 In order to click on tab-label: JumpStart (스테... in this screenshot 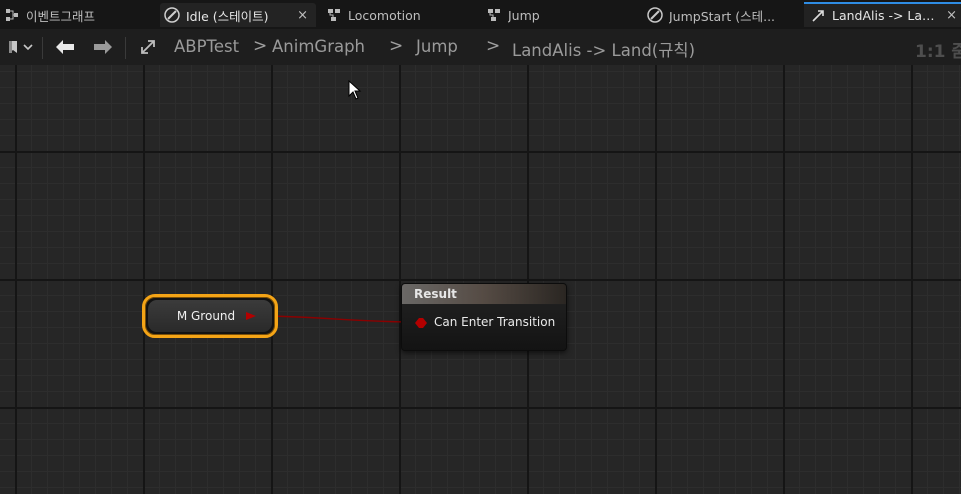, I will do `click(722, 16)`.